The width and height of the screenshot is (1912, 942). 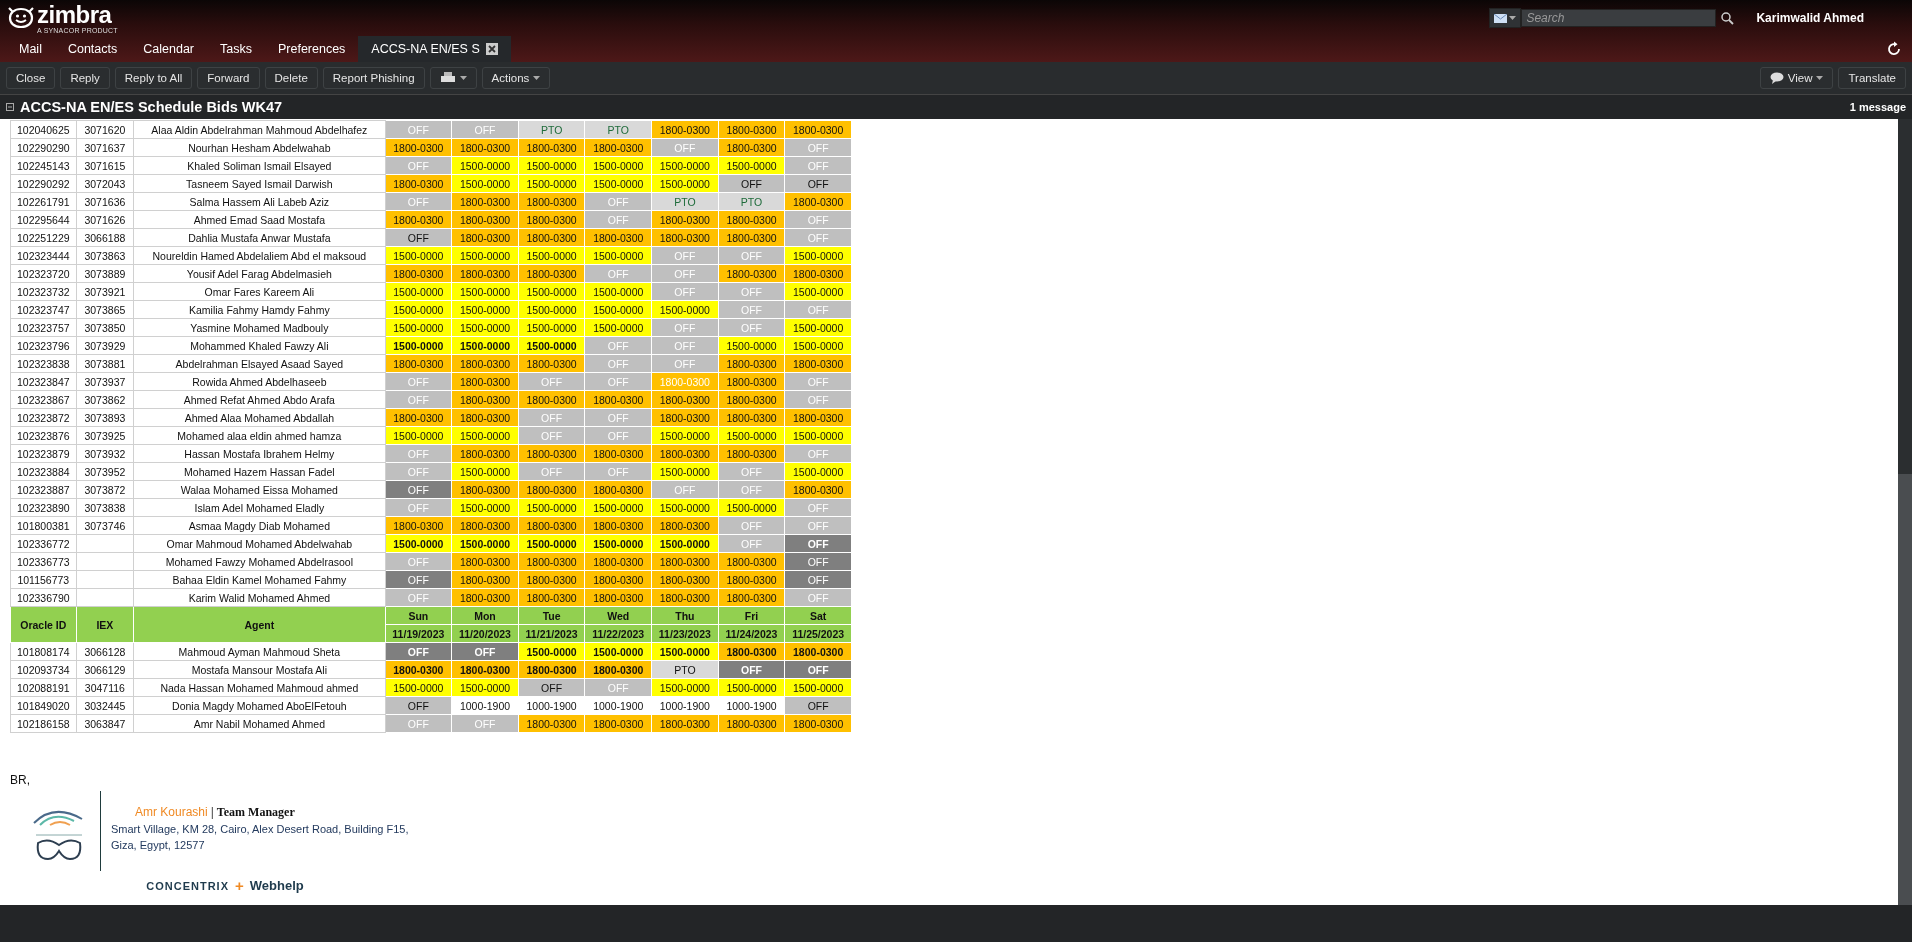 What do you see at coordinates (105, 417) in the screenshot?
I see `iex-cell: 3073893` at bounding box center [105, 417].